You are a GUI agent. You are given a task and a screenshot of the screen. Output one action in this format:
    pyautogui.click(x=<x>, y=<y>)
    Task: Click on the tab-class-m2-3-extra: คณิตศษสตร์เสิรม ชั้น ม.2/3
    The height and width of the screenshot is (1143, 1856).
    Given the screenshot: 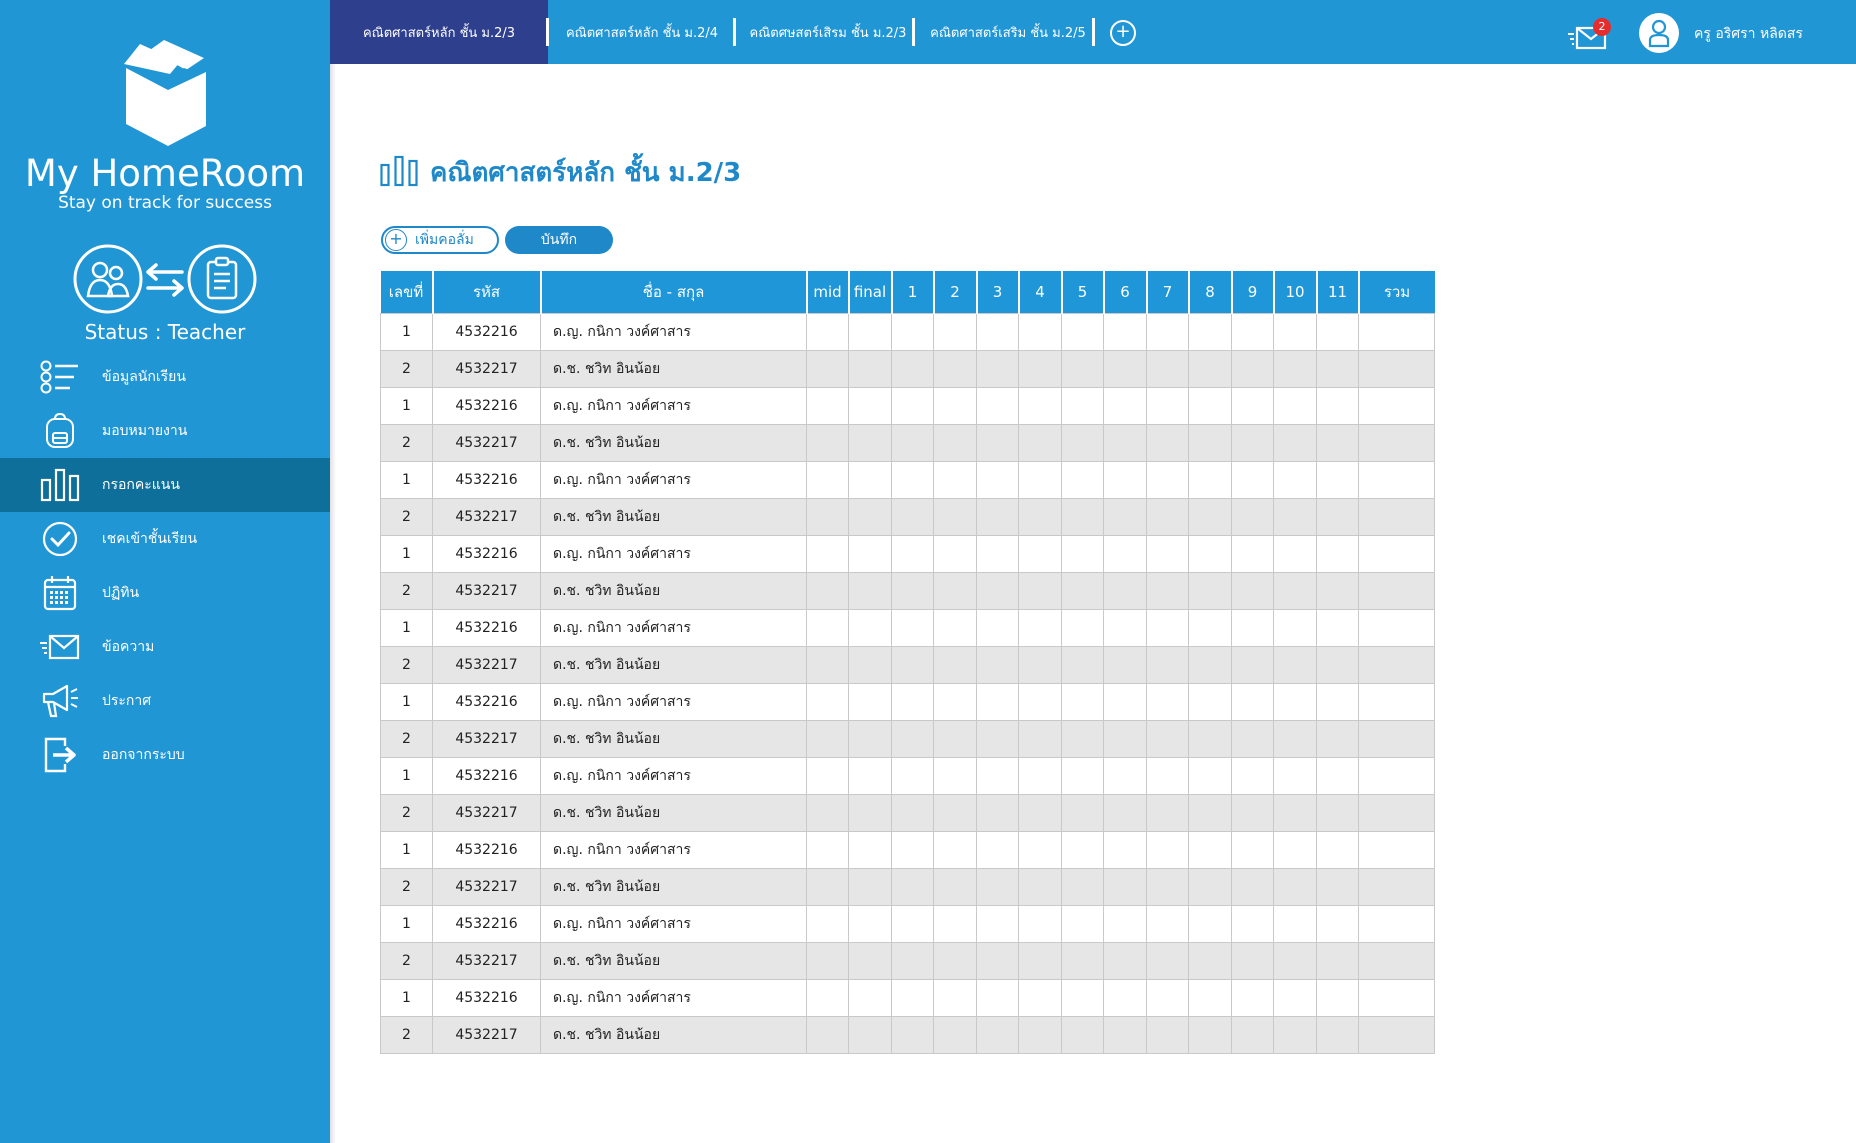 What is the action you would take?
    pyautogui.click(x=828, y=32)
    